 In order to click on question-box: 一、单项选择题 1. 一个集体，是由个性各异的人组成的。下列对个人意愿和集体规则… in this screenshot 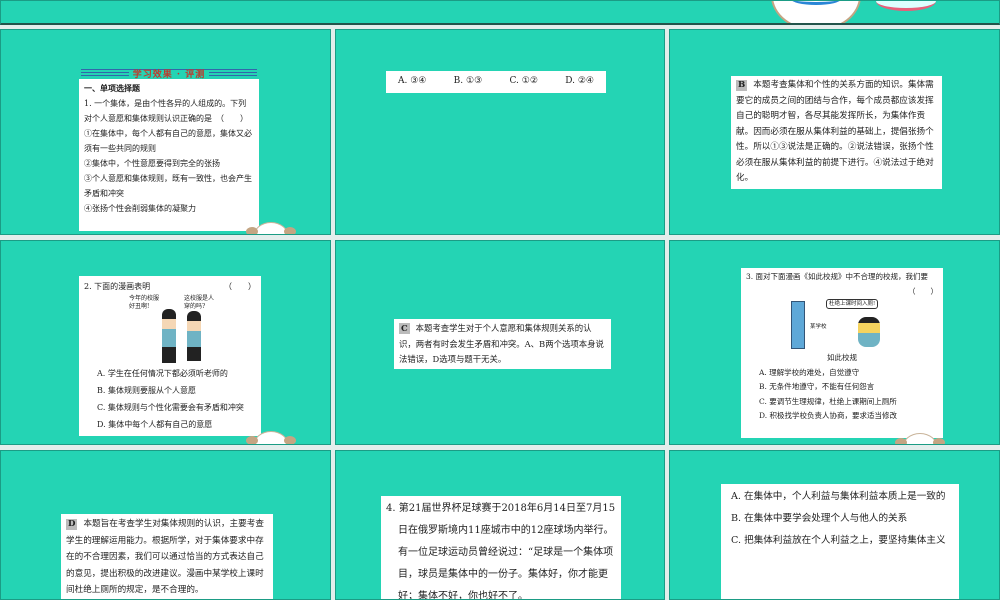, I will do `click(169, 155)`.